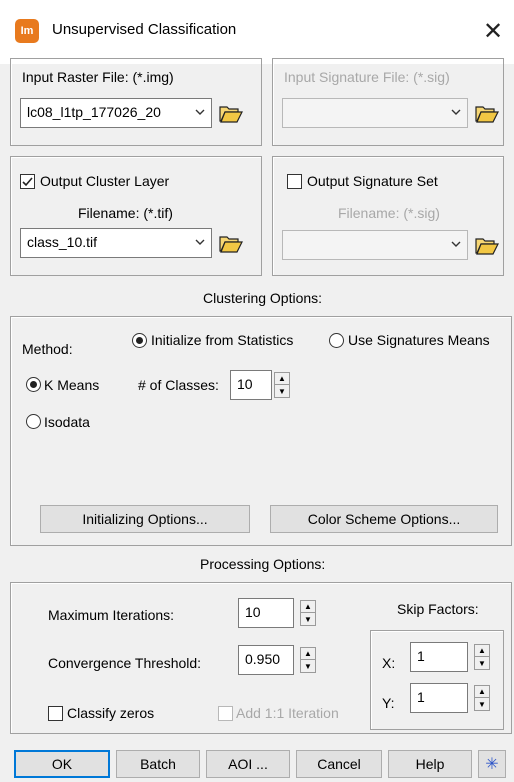  What do you see at coordinates (144, 29) in the screenshot?
I see `window-title: Unsupervised Classification` at bounding box center [144, 29].